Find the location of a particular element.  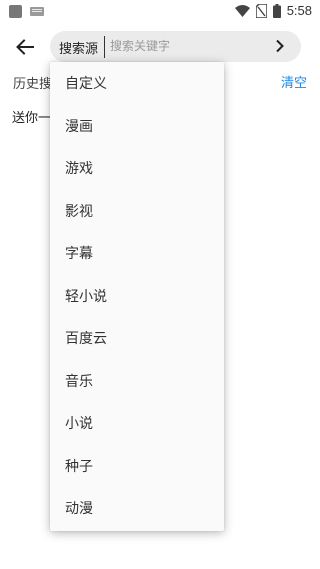

dropdown-item-novel: 小说 is located at coordinates (137, 423).